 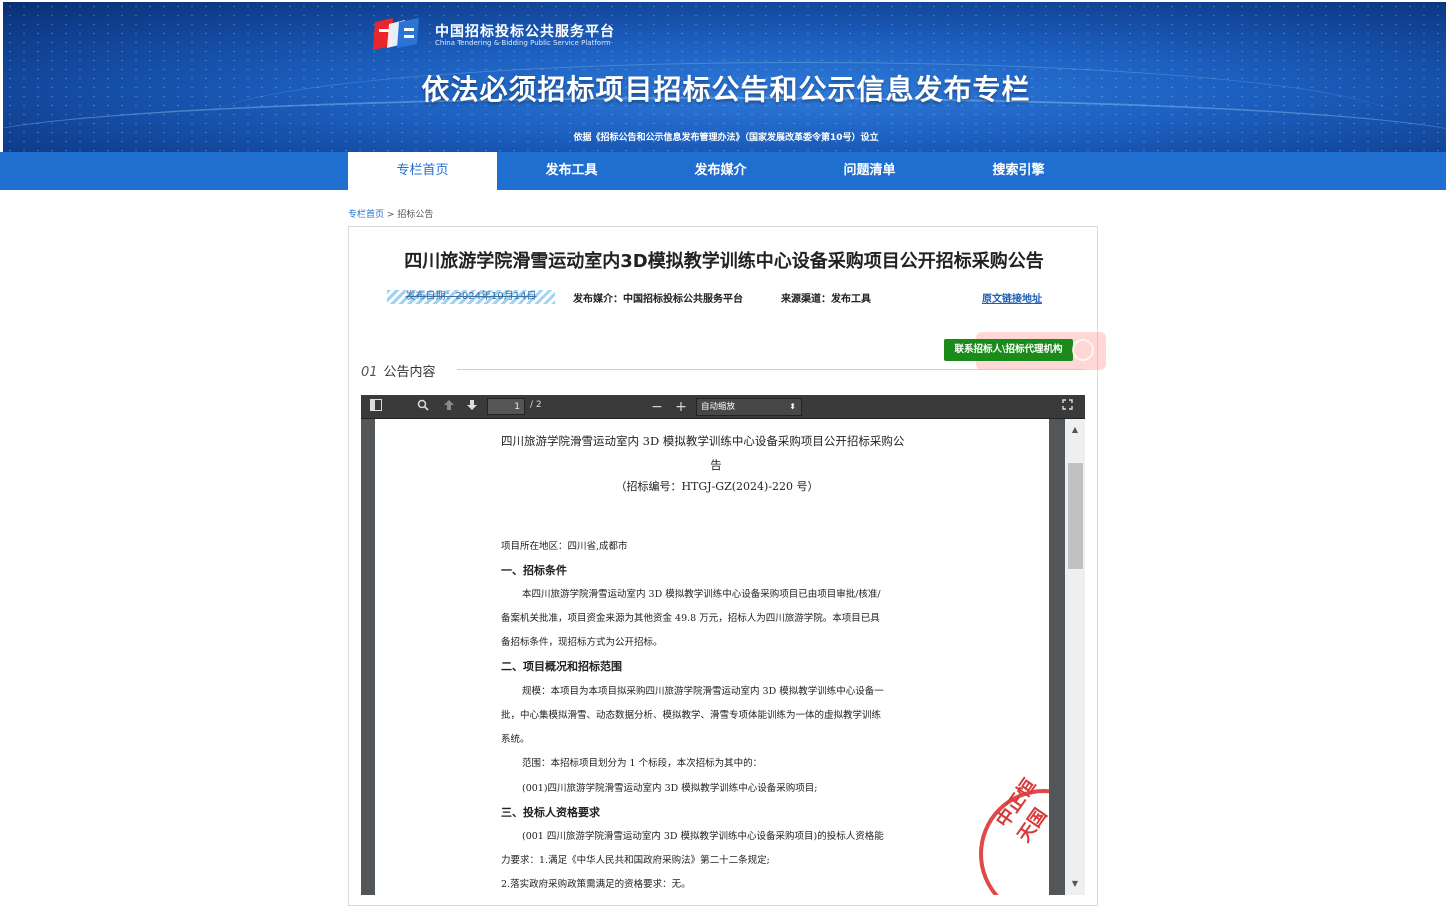 What do you see at coordinates (716, 465) in the screenshot?
I see `pdf-title-line2: 告` at bounding box center [716, 465].